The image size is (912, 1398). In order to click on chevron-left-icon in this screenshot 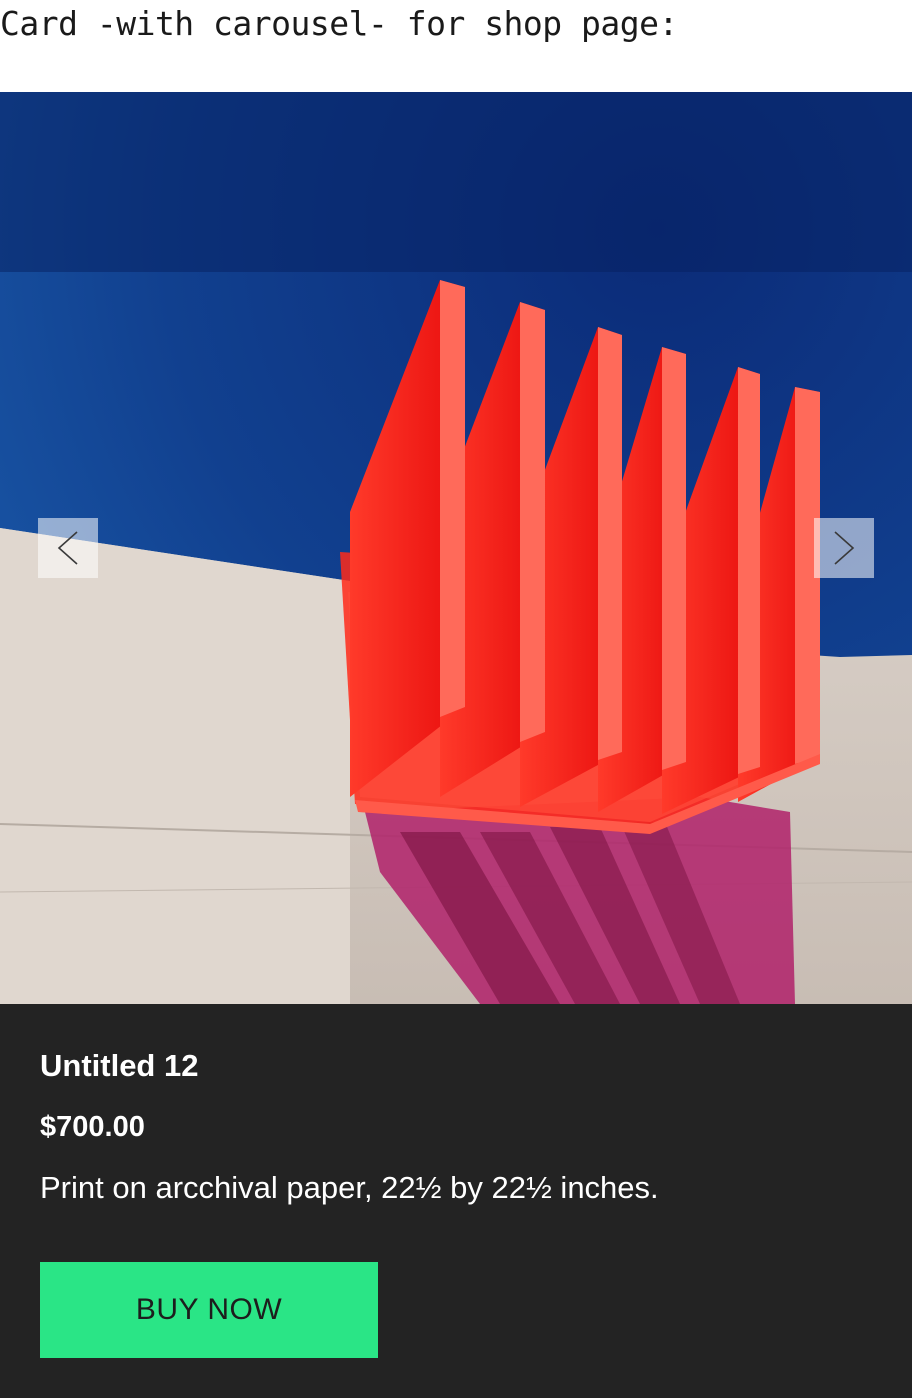, I will do `click(67, 548)`.